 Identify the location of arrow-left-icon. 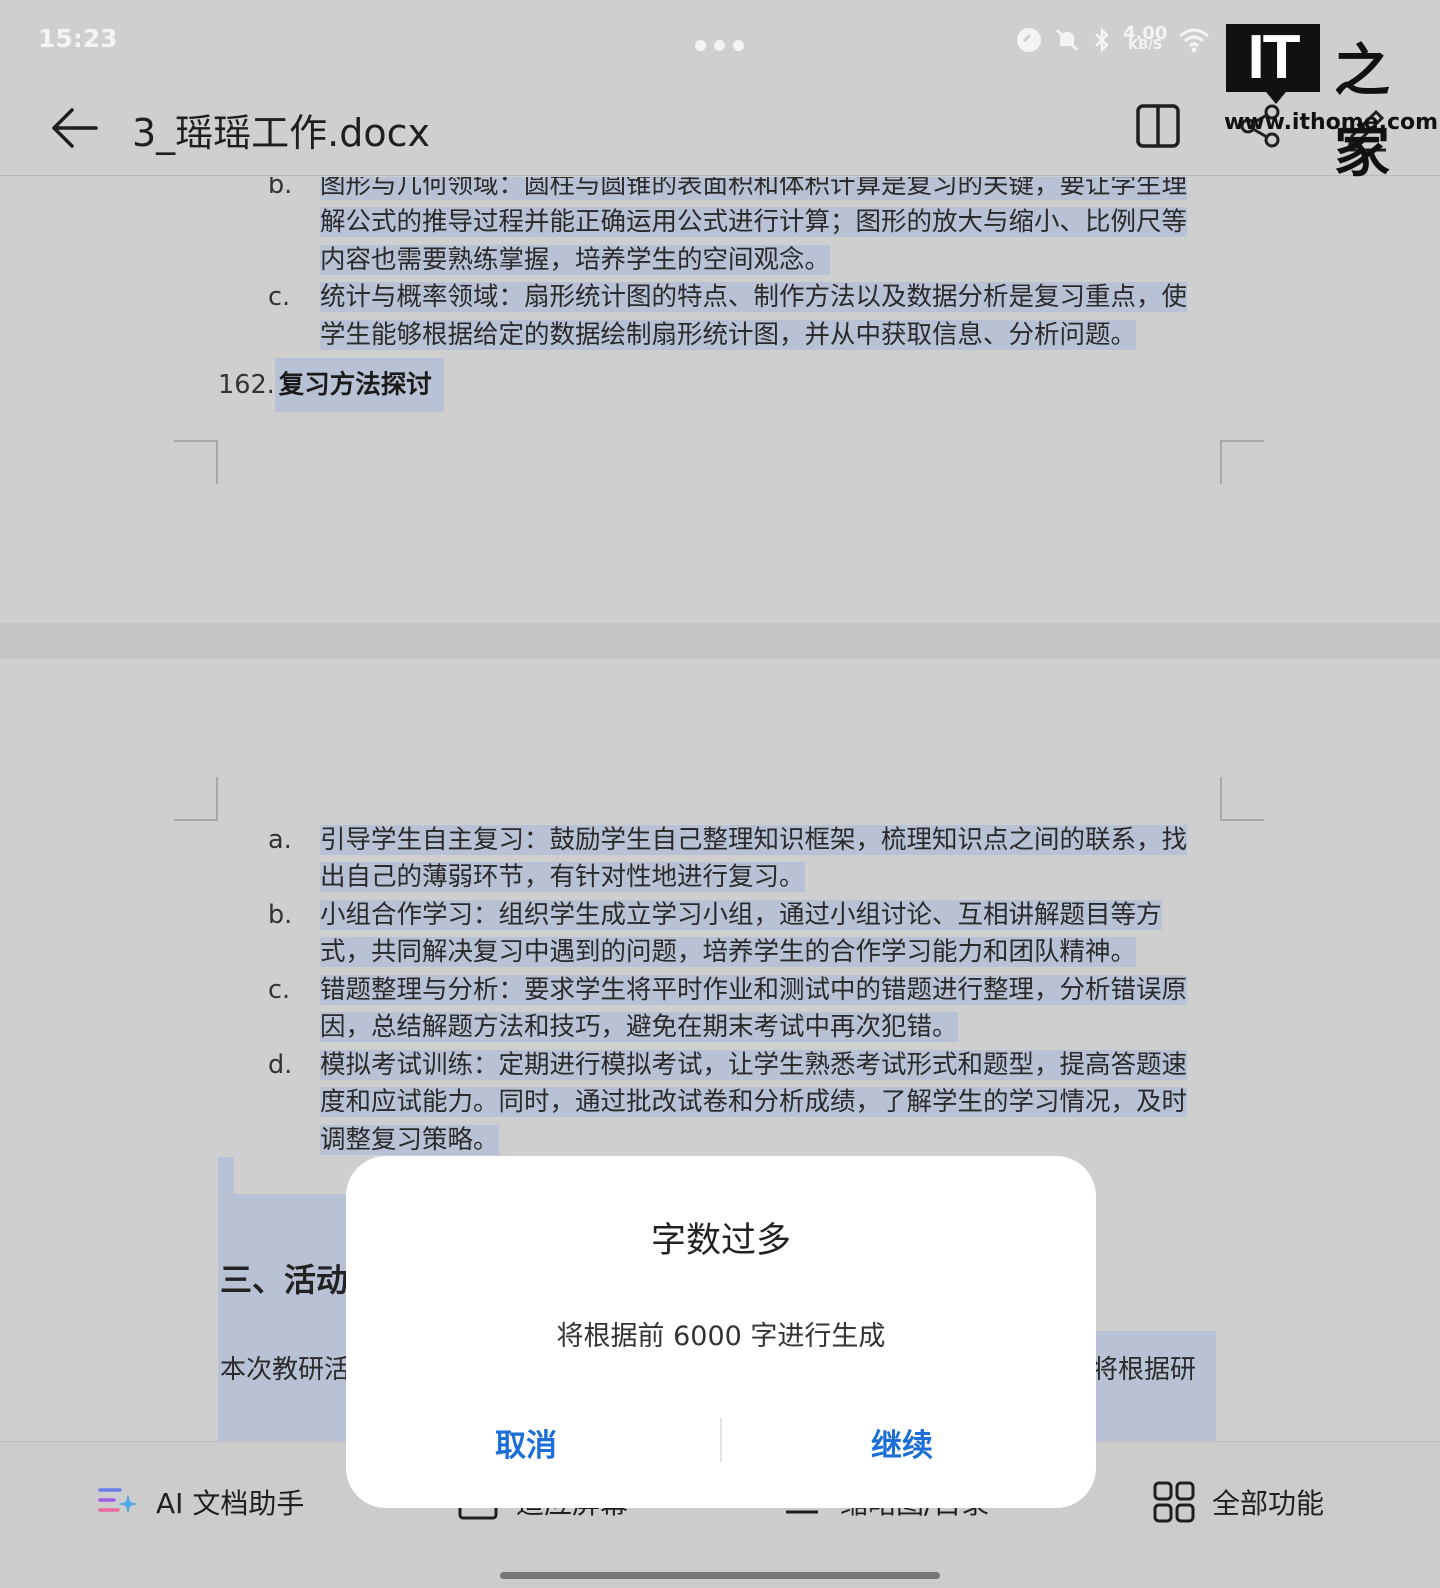
(75, 128).